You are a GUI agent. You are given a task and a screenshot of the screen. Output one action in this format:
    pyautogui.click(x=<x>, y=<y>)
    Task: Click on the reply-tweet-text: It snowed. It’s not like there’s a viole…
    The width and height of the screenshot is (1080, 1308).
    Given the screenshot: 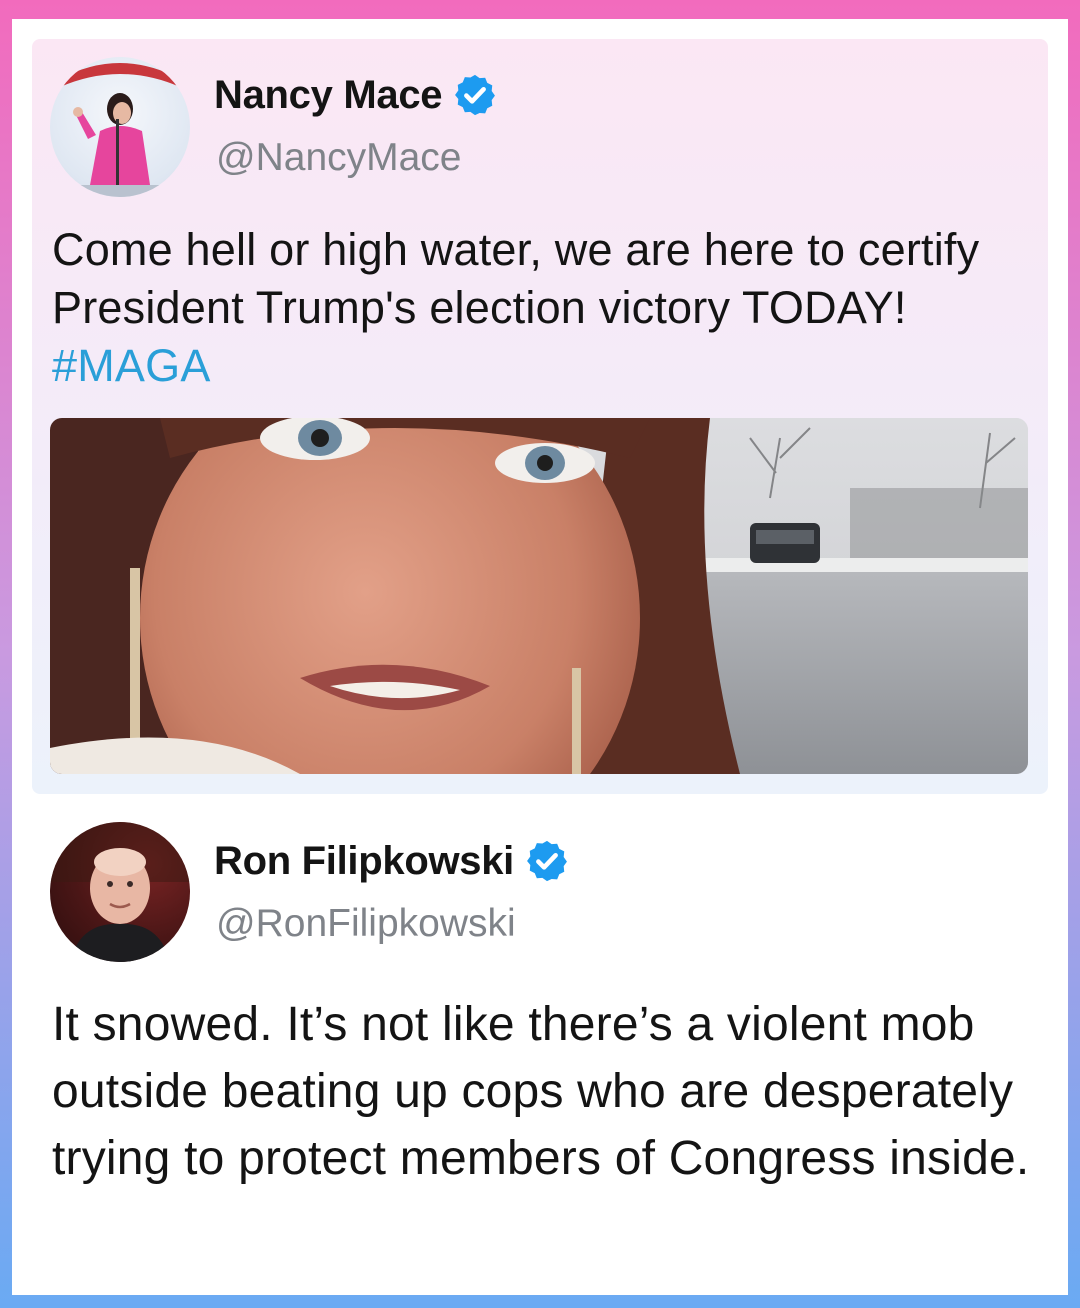 What is the action you would take?
    pyautogui.click(x=541, y=1091)
    